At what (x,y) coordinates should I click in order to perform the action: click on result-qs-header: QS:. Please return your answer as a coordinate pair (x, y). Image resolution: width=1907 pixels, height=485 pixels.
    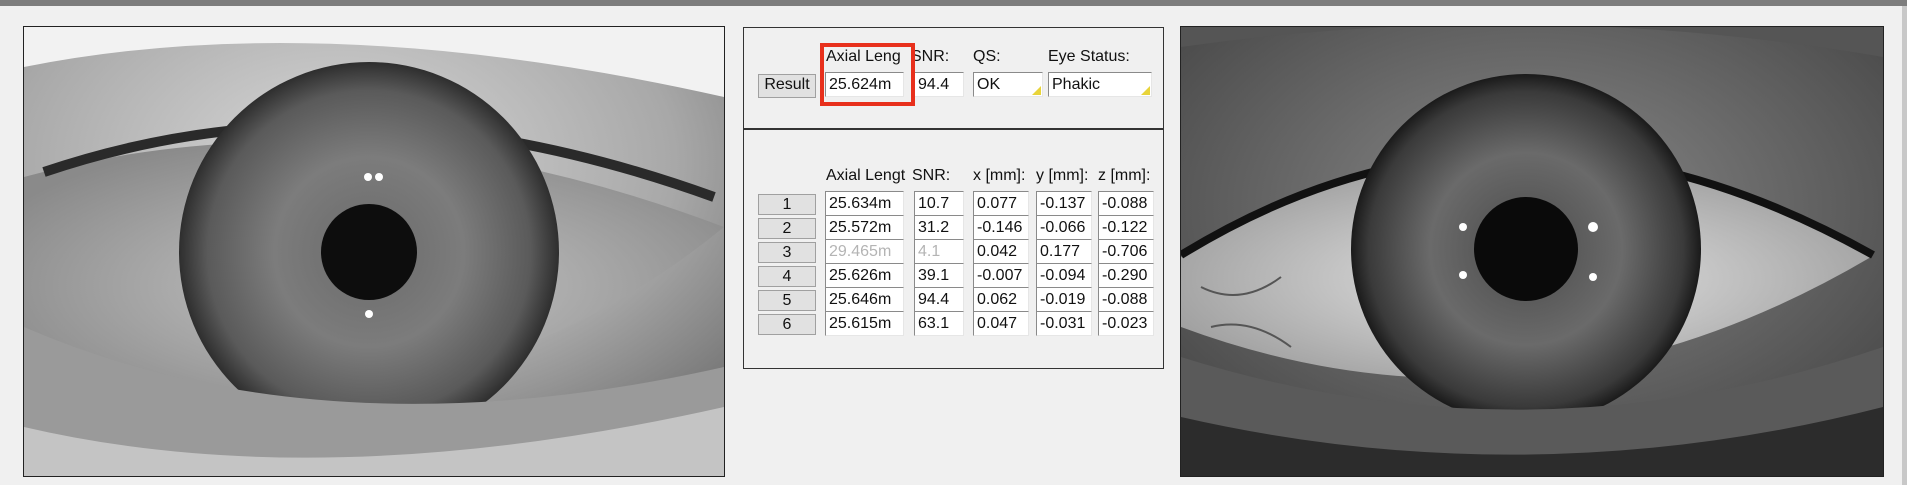
    Looking at the image, I should click on (987, 56).